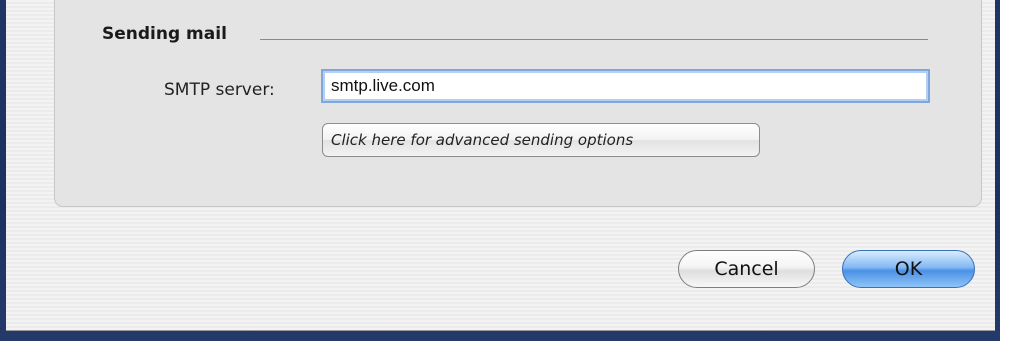  I want to click on sending-mail-heading: Sending mail, so click(164, 34).